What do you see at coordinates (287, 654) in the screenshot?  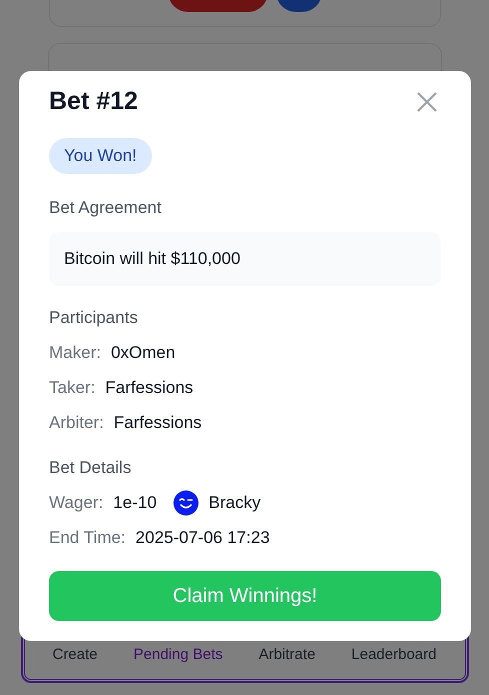 I see `nav-tab: Arbitrate` at bounding box center [287, 654].